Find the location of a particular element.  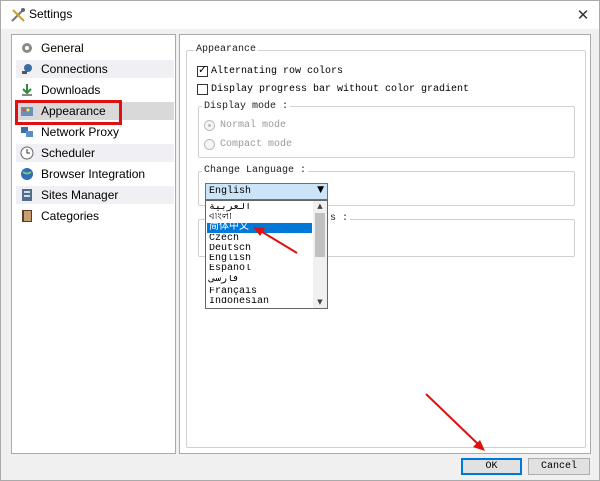

network-icon is located at coordinates (27, 132).